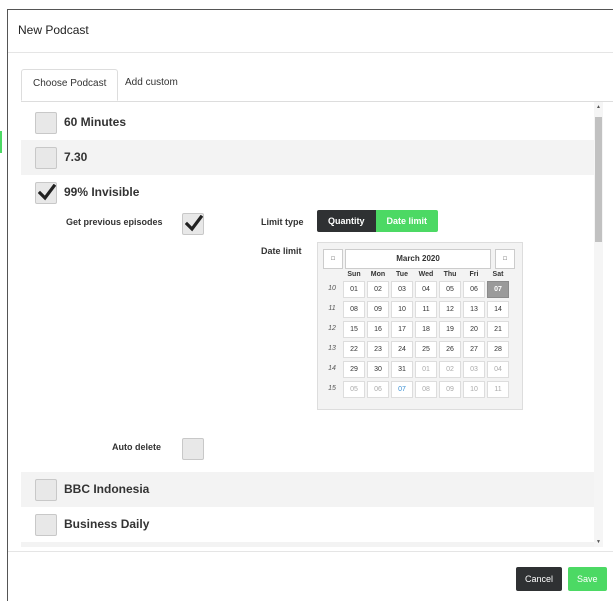 This screenshot has height=601, width=613. What do you see at coordinates (76, 157) in the screenshot?
I see `podcast-name: 7.30` at bounding box center [76, 157].